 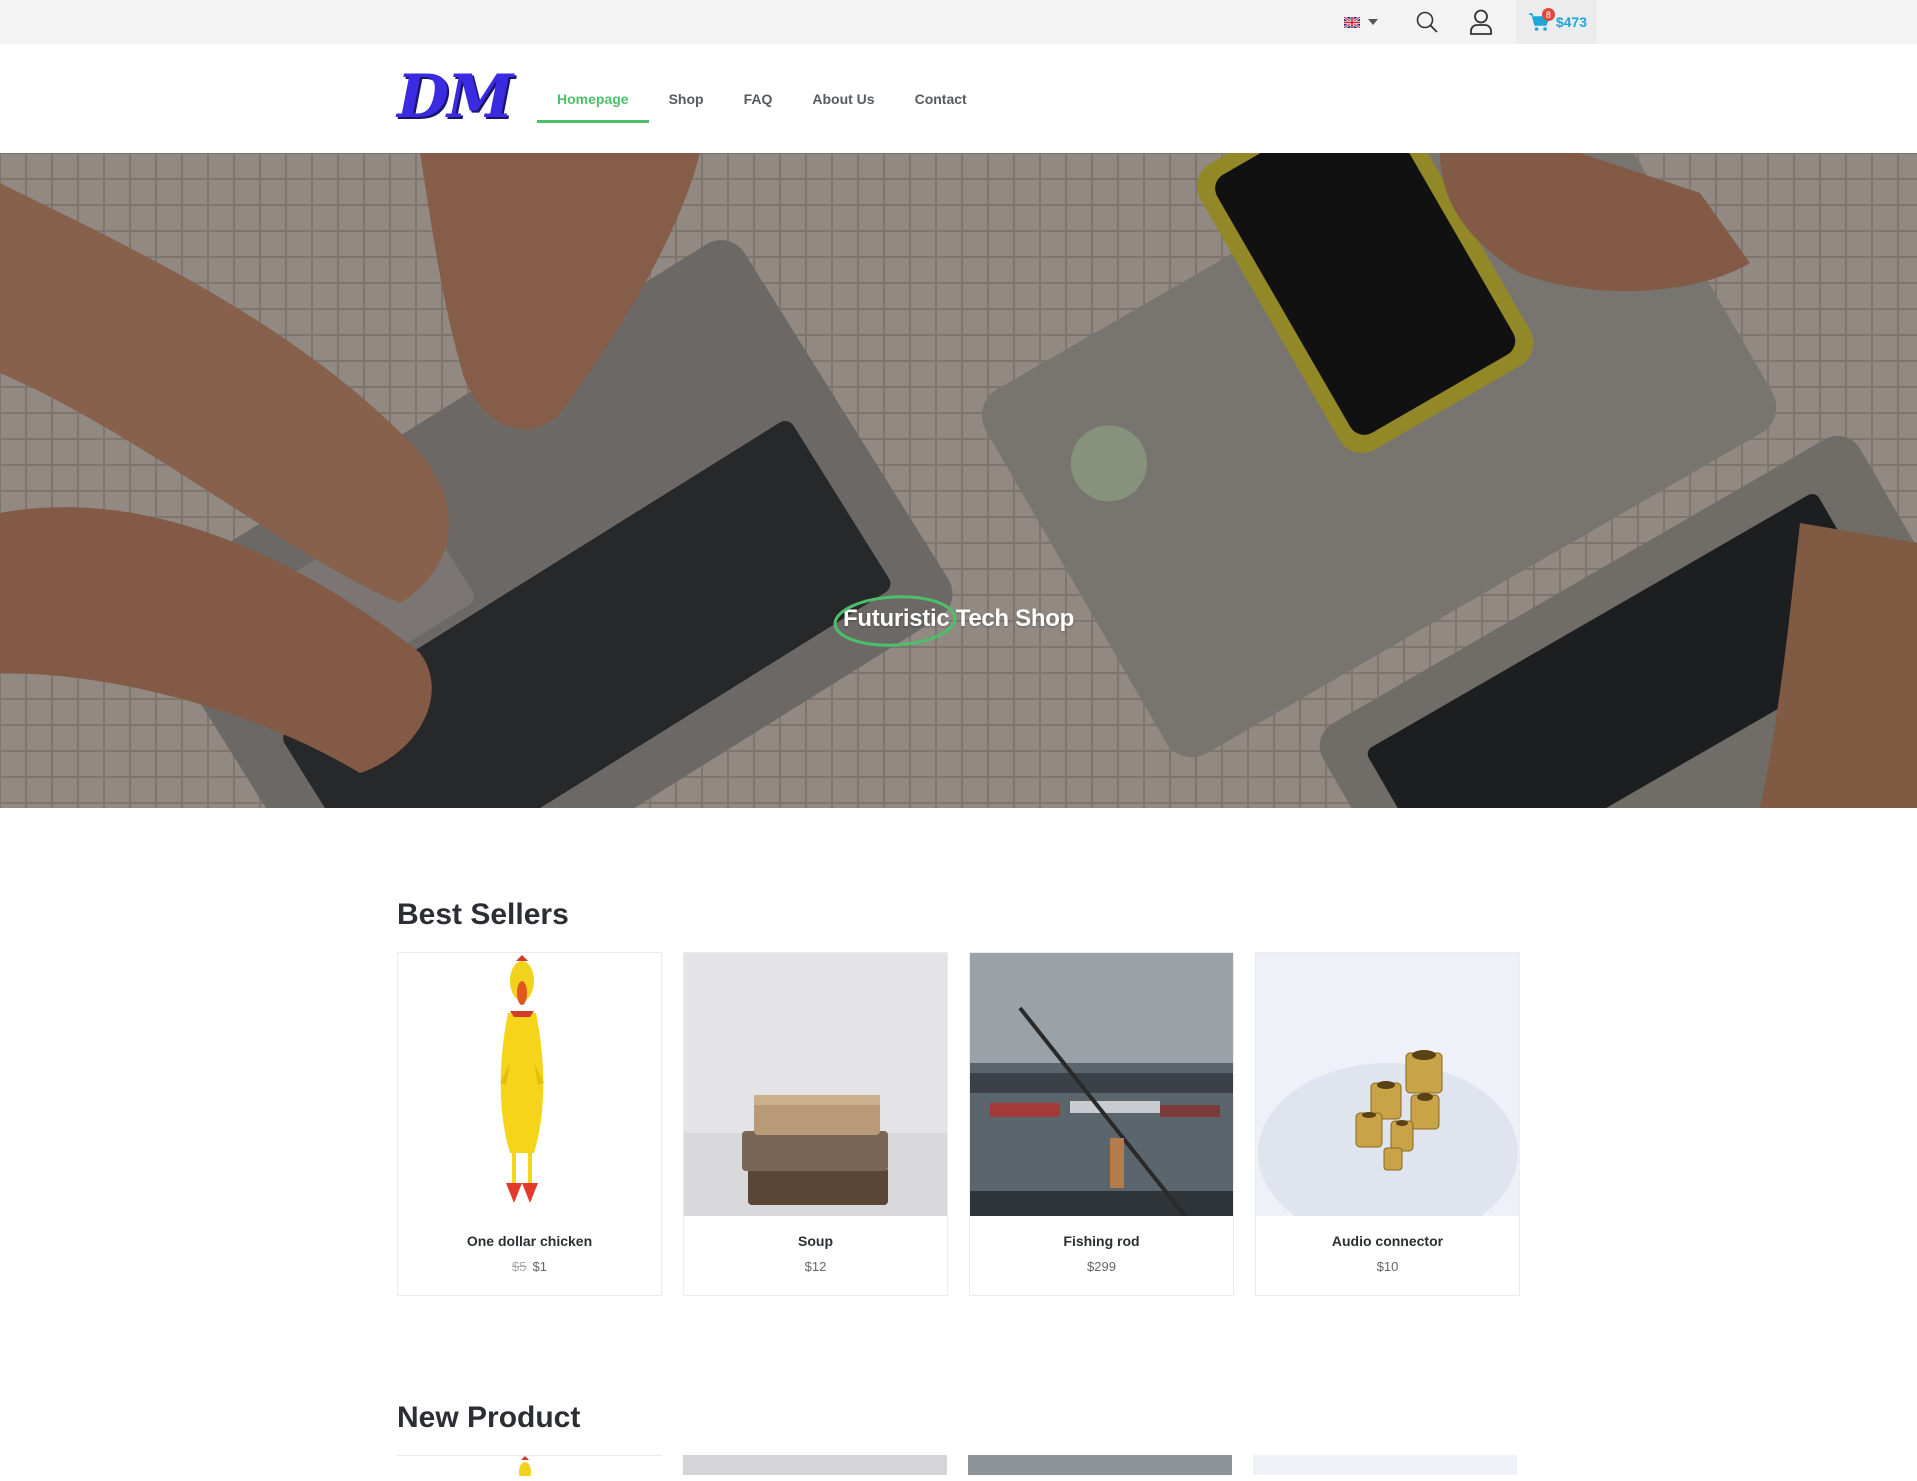 I want to click on nav-shop: Shop, so click(x=686, y=98).